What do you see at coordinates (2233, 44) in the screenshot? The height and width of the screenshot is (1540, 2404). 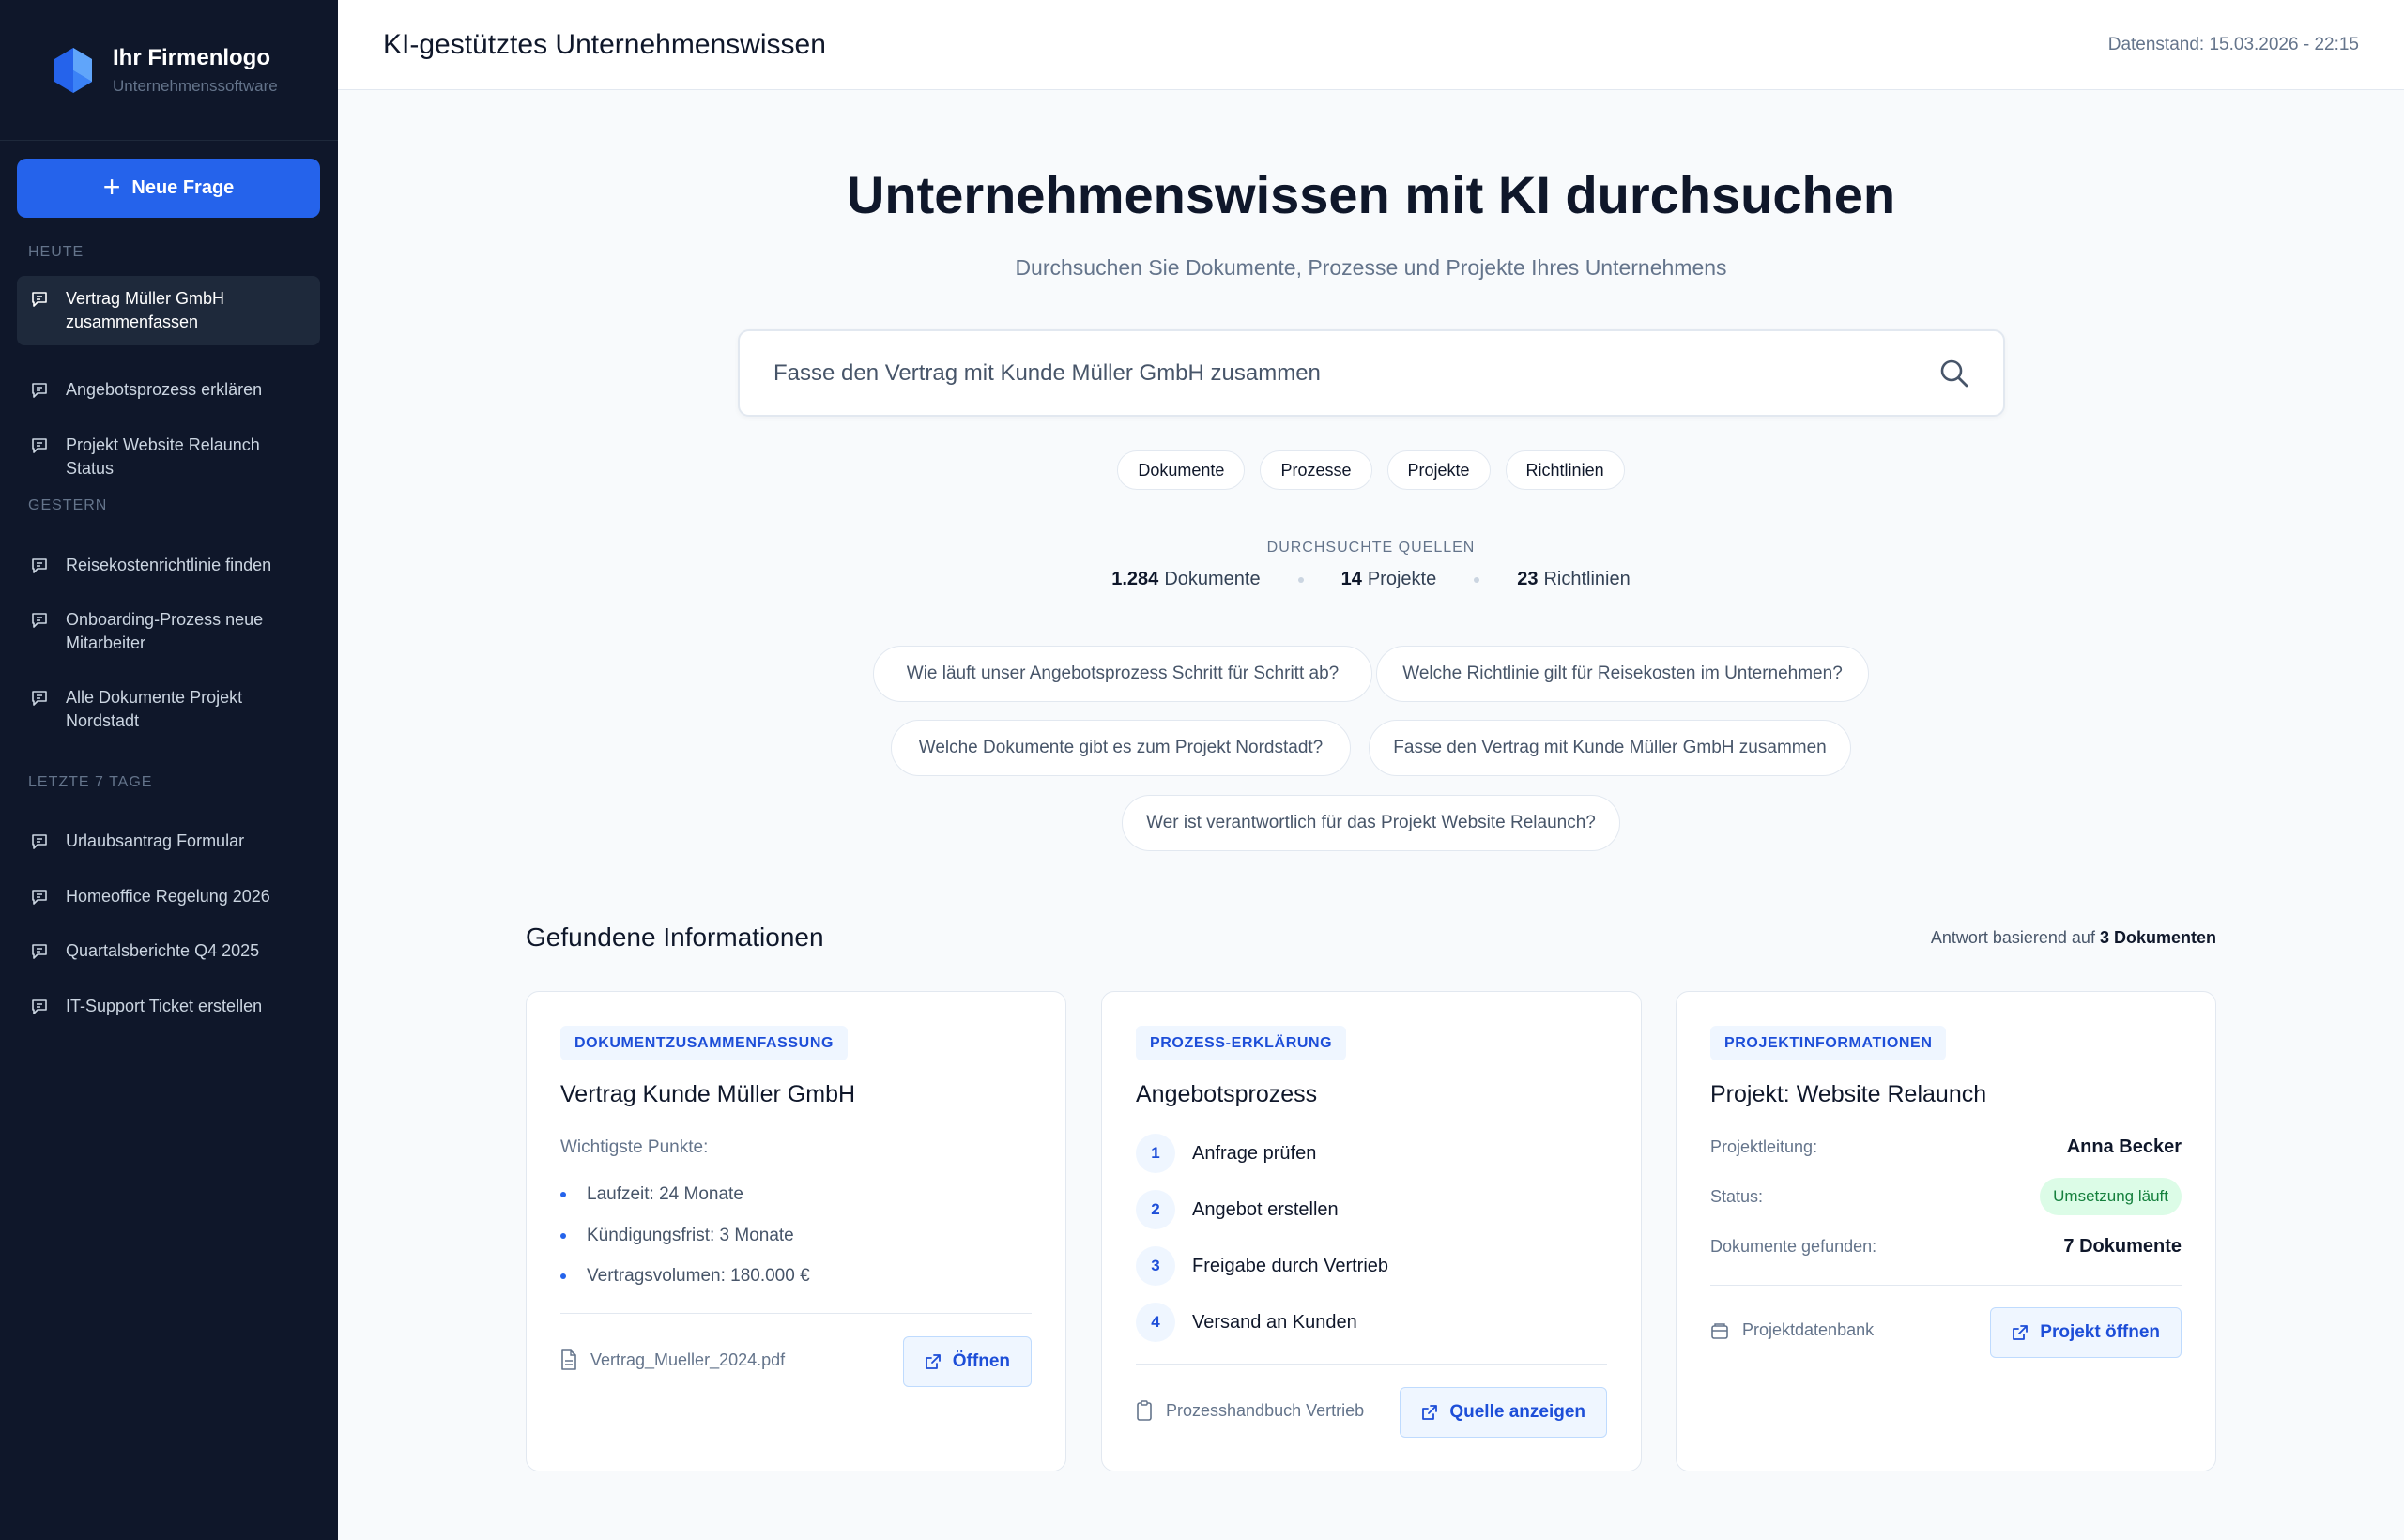 I see `data-status: Datenstand: 15.03.2026 - 22:15` at bounding box center [2233, 44].